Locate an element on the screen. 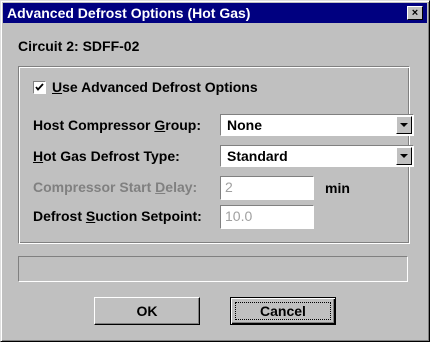  compressor-start-delay-field is located at coordinates (267, 188).